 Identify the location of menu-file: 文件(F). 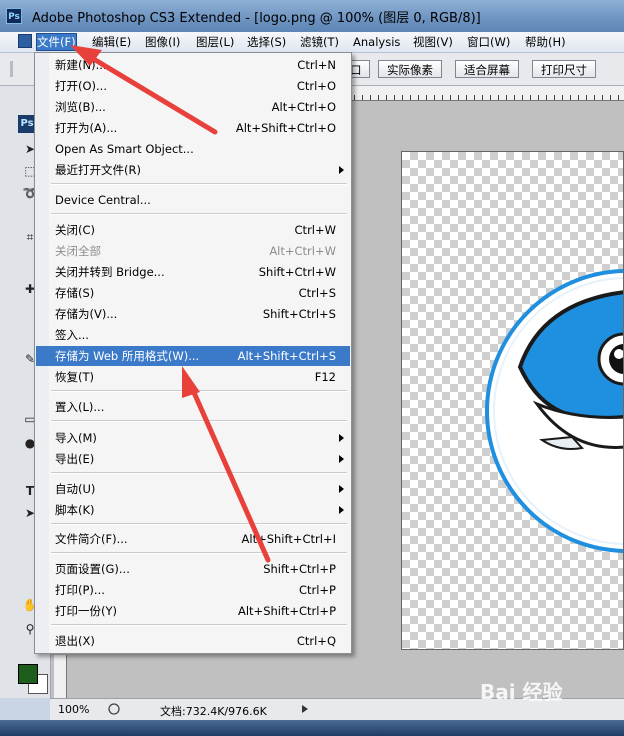
(56, 42).